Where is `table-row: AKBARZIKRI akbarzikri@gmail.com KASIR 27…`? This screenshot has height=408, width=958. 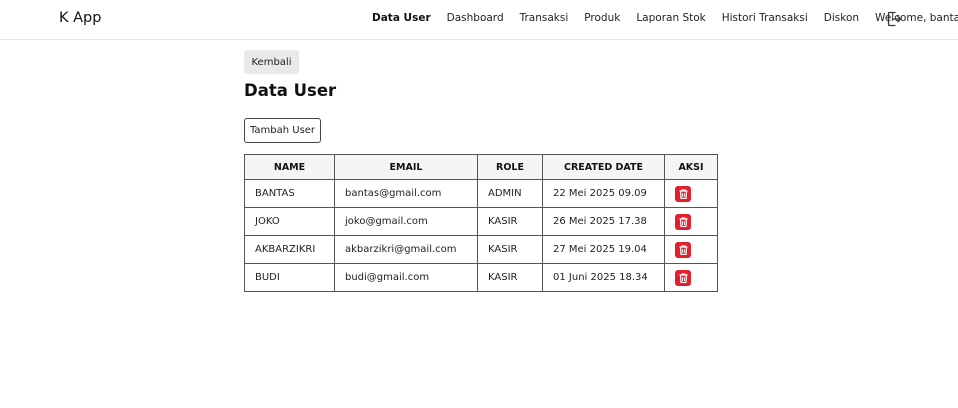
table-row: AKBARZIKRI akbarzikri@gmail.com KASIR 27… is located at coordinates (481, 249).